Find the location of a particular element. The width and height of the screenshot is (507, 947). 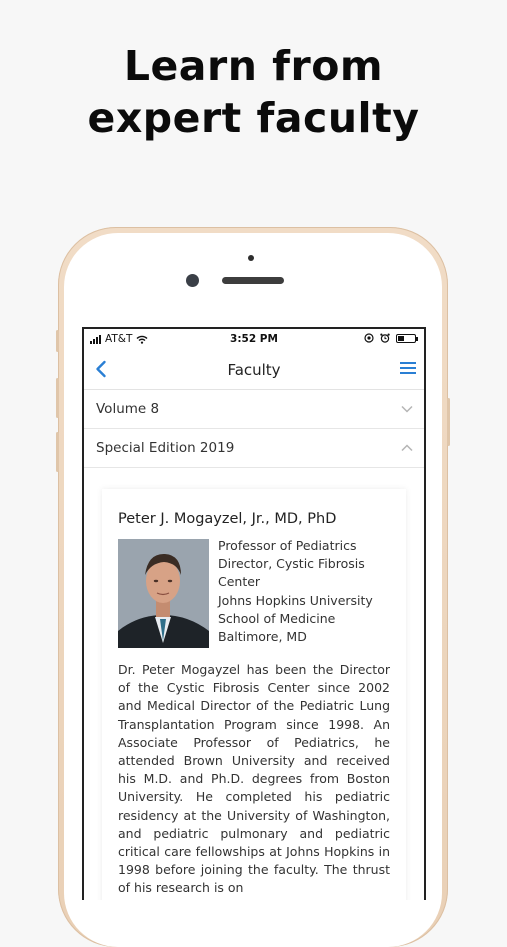

earpiece-speaker is located at coordinates (253, 280).